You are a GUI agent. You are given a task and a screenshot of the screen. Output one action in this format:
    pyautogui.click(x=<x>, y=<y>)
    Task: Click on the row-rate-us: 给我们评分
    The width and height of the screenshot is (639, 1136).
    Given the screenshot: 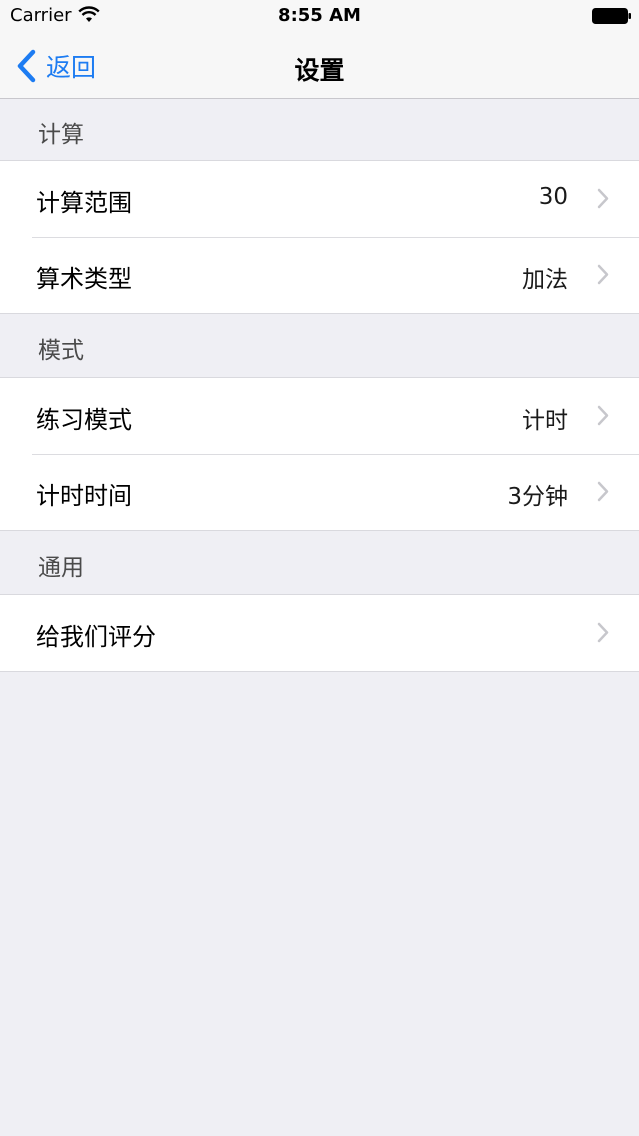 What is the action you would take?
    pyautogui.click(x=319, y=633)
    